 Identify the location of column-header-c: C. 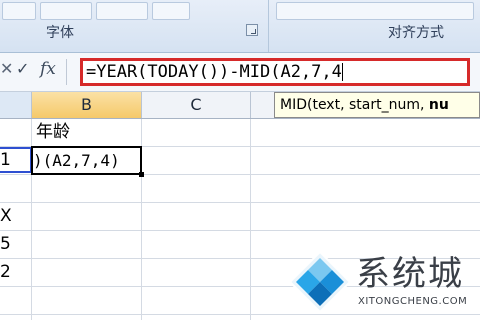
(196, 105).